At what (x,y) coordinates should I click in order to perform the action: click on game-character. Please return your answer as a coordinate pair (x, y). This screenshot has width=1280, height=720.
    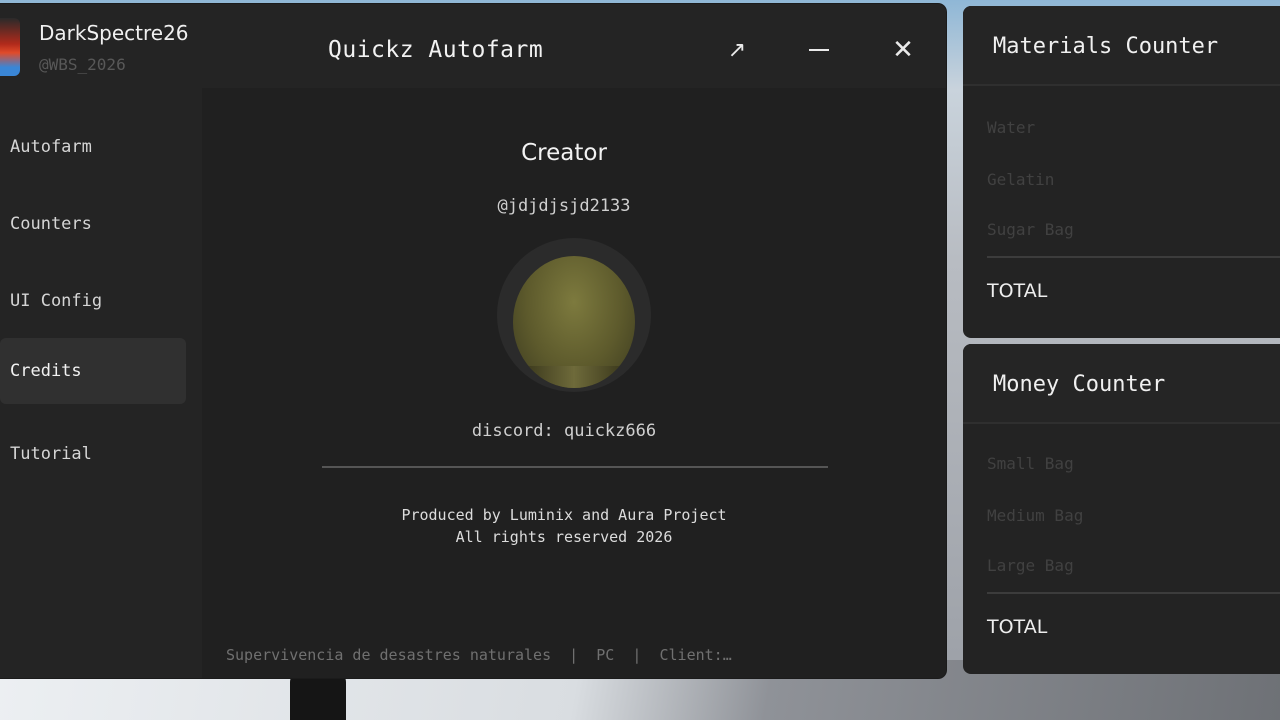
    Looking at the image, I should click on (318, 696).